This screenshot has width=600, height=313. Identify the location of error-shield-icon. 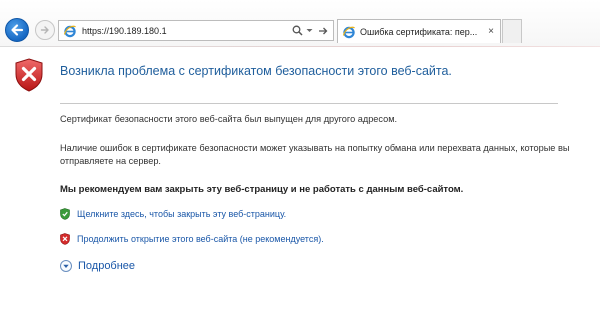
(29, 75).